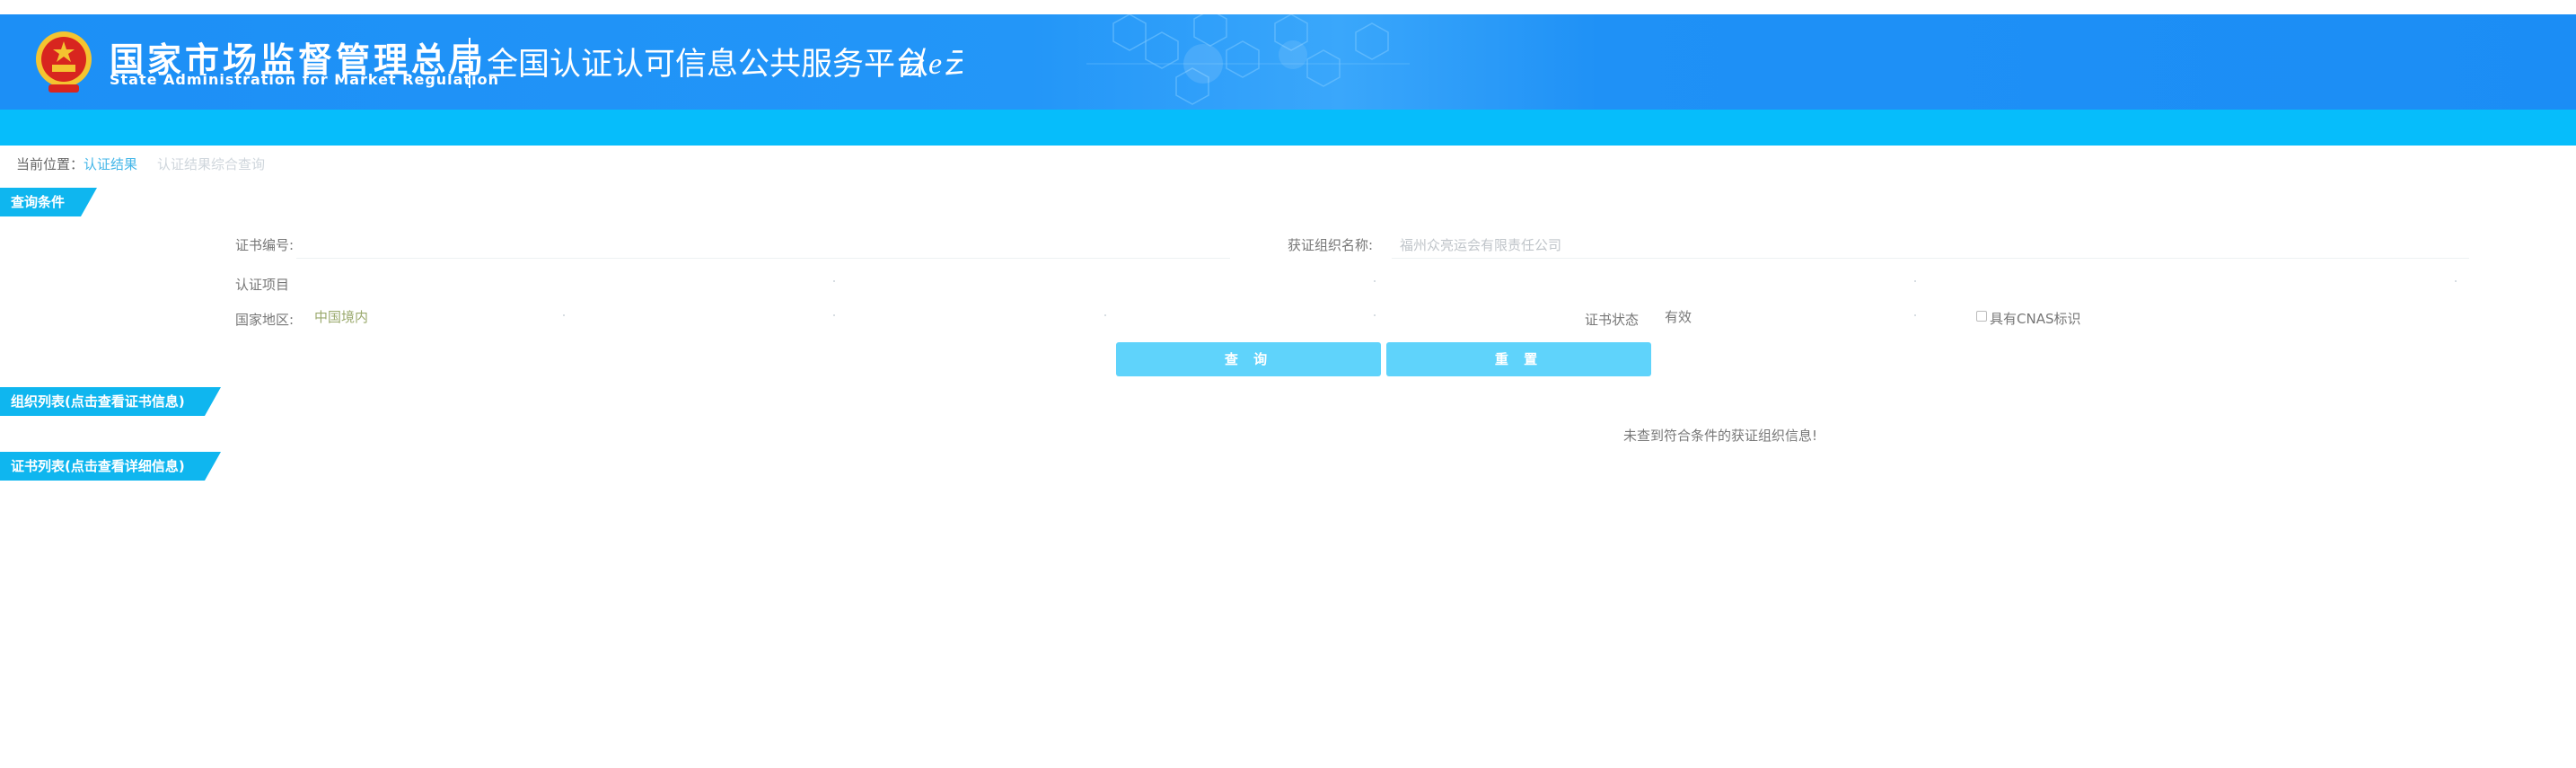 This screenshot has height=768, width=2576. Describe the element at coordinates (1612, 320) in the screenshot. I see `cert-status-label: 证书状态` at that location.